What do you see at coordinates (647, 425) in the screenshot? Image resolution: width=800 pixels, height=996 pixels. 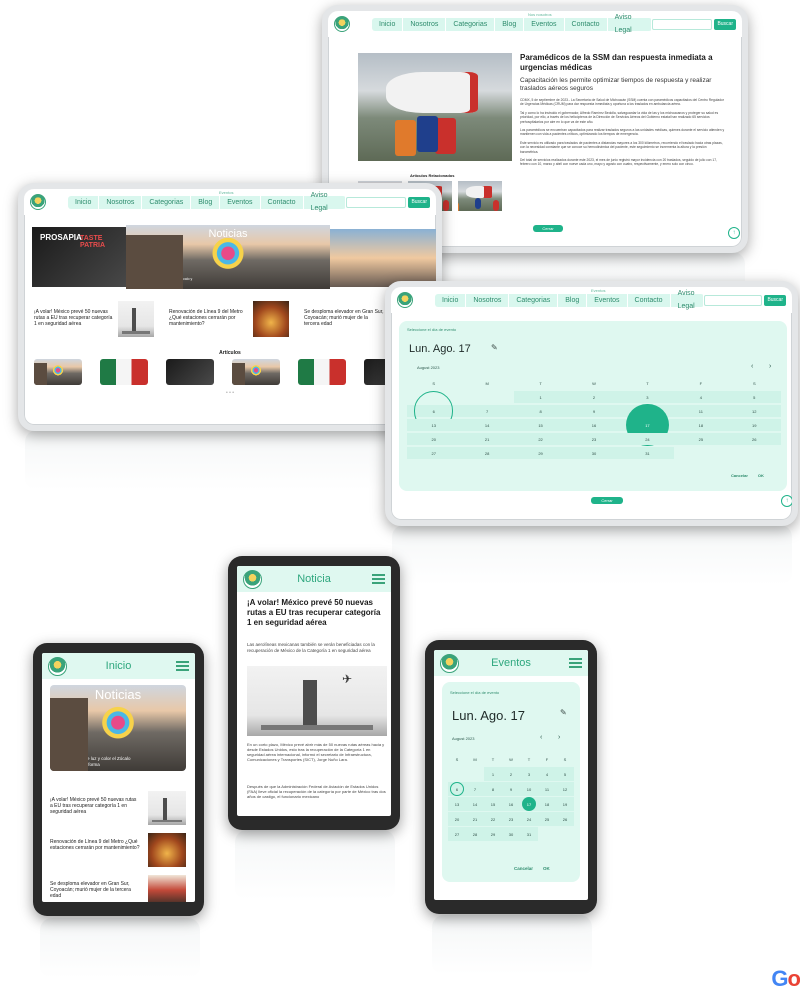 I see `calendar-day: 17` at bounding box center [647, 425].